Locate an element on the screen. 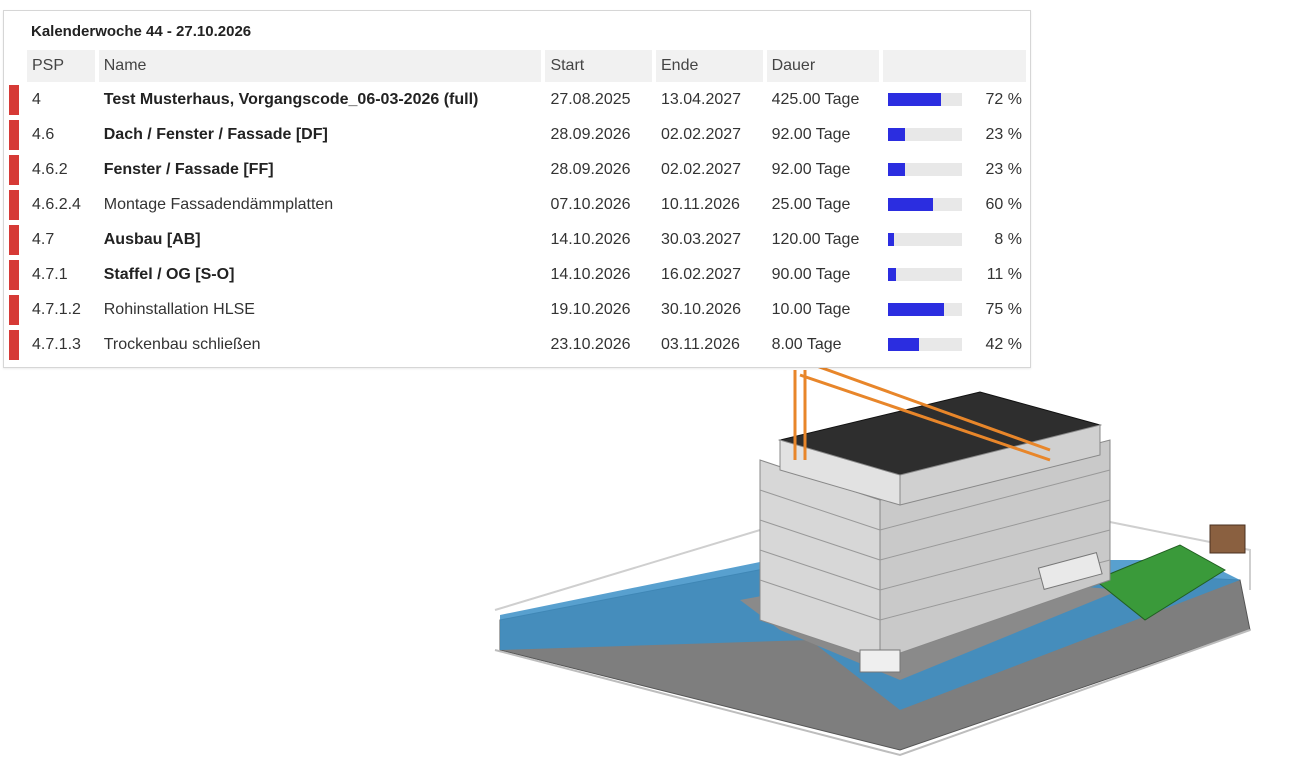  column-header-start: Start is located at coordinates (600, 66).